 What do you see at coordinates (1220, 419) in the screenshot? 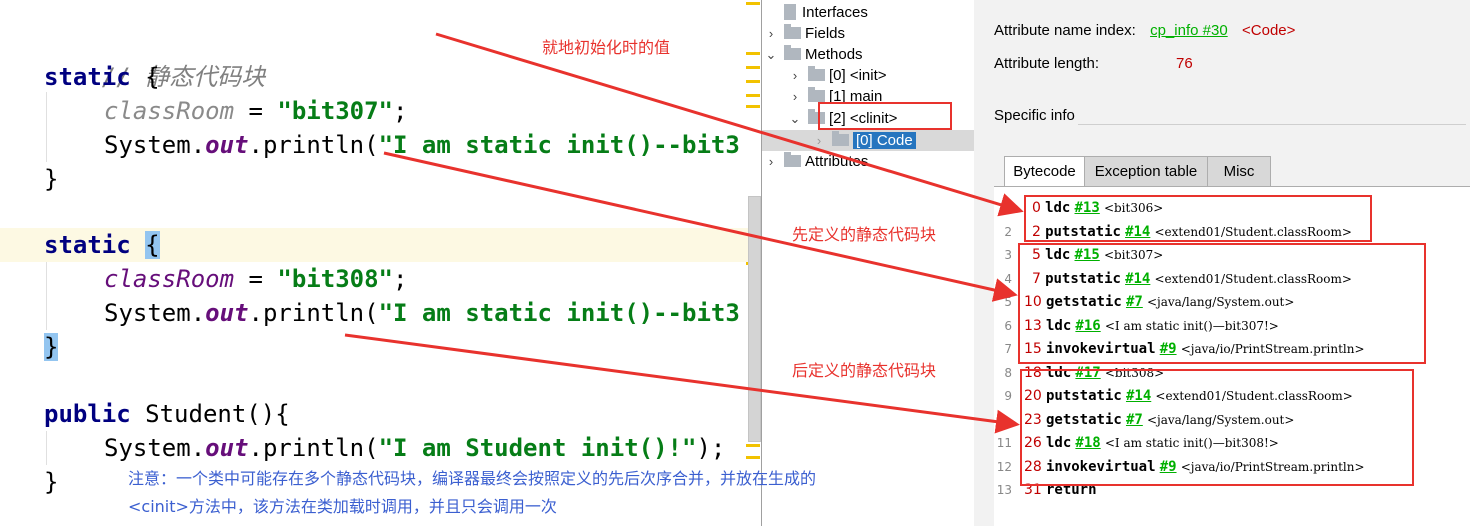
I see `bytecode-comment: <java/lang/System.out>` at bounding box center [1220, 419].